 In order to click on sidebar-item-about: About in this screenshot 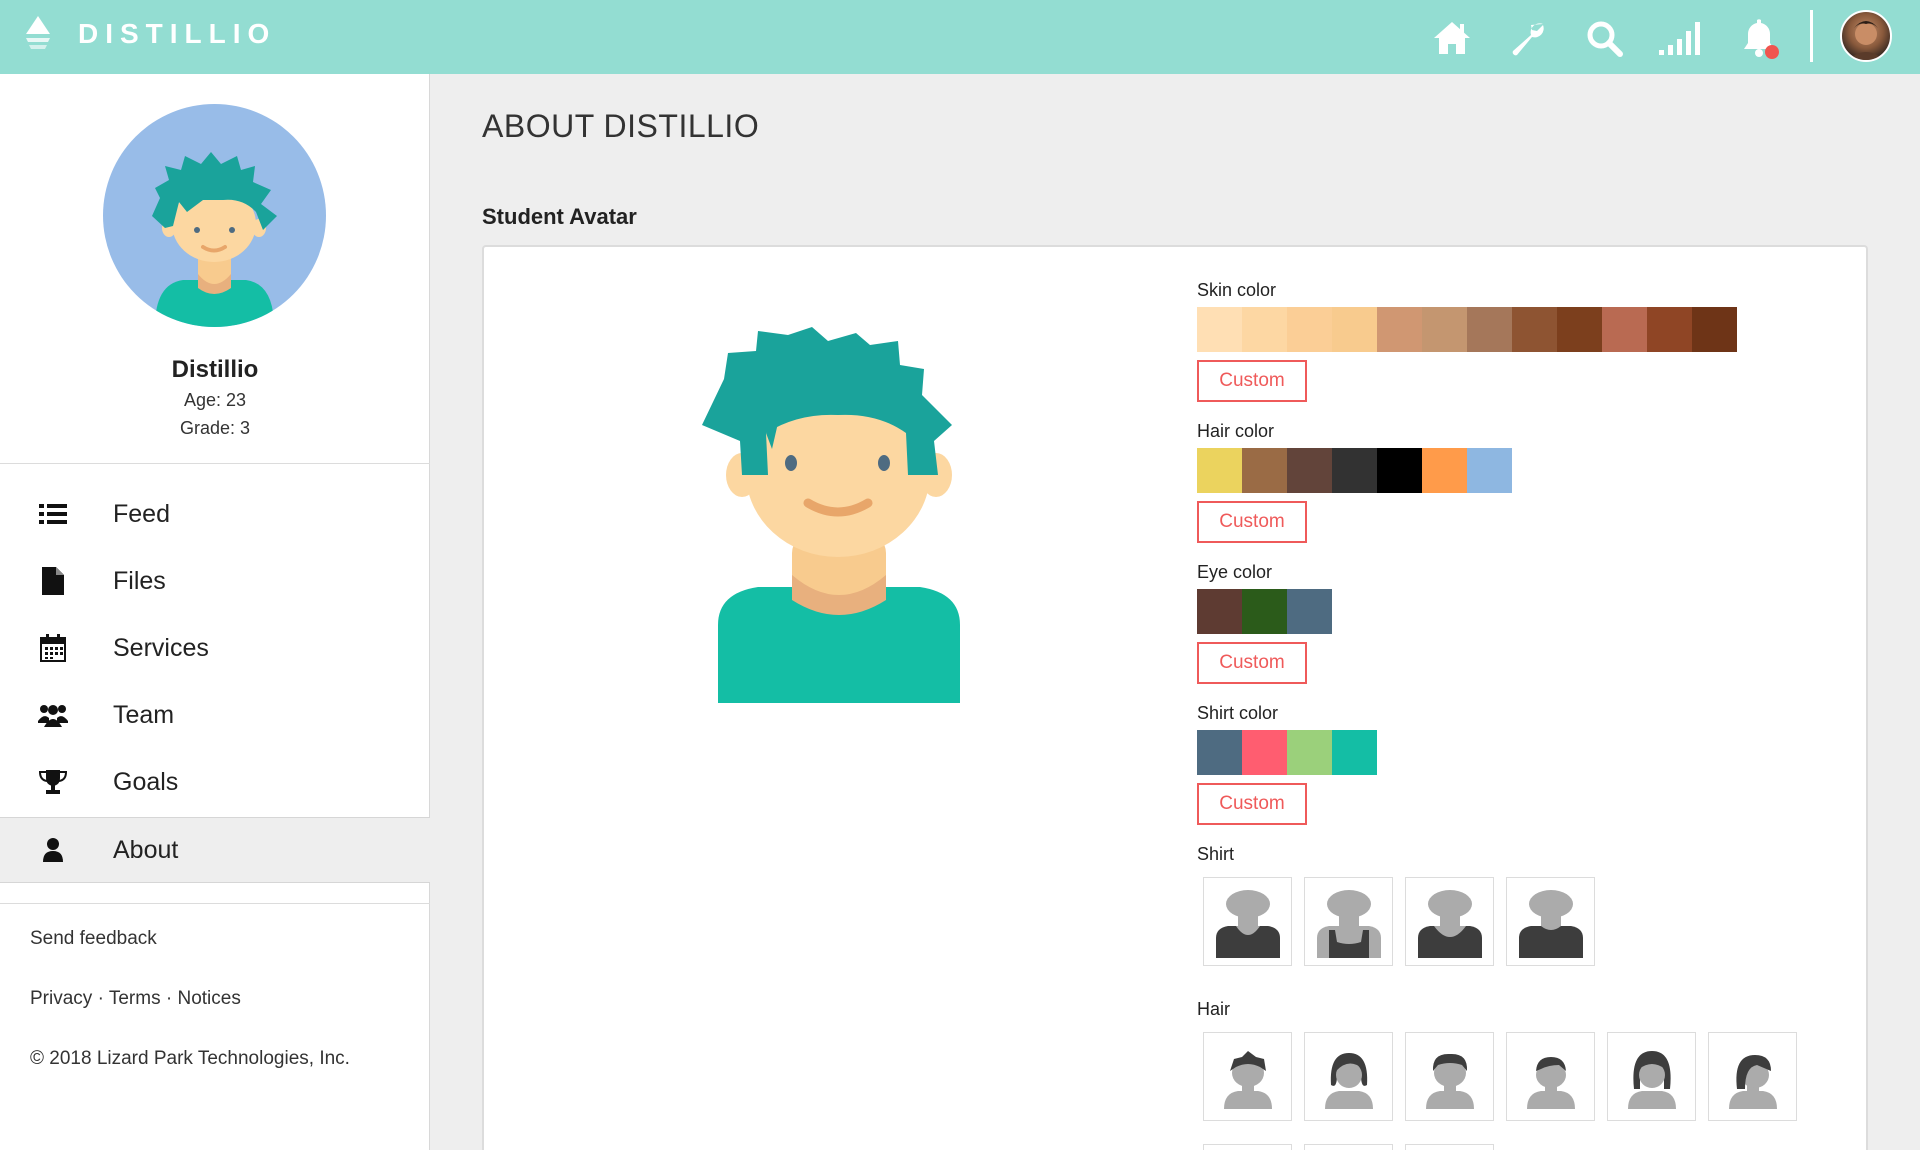, I will do `click(215, 850)`.